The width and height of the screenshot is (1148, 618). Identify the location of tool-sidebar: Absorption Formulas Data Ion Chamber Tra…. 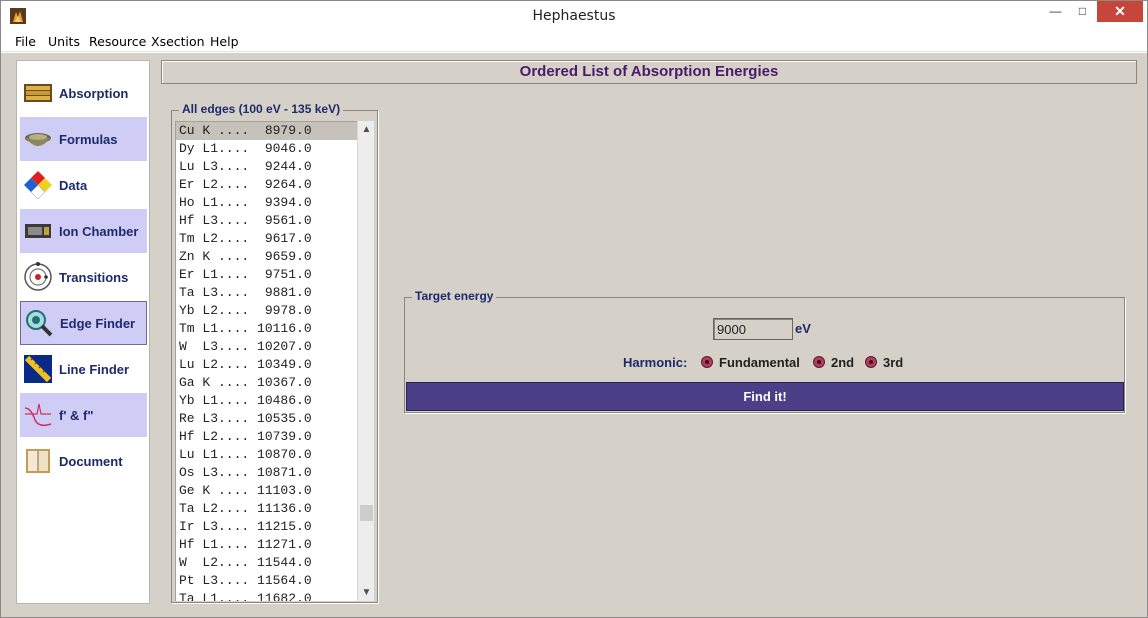
(83, 332).